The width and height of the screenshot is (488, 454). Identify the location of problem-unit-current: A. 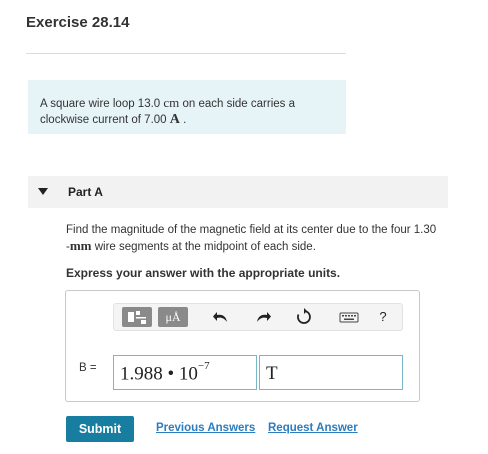
(174, 119).